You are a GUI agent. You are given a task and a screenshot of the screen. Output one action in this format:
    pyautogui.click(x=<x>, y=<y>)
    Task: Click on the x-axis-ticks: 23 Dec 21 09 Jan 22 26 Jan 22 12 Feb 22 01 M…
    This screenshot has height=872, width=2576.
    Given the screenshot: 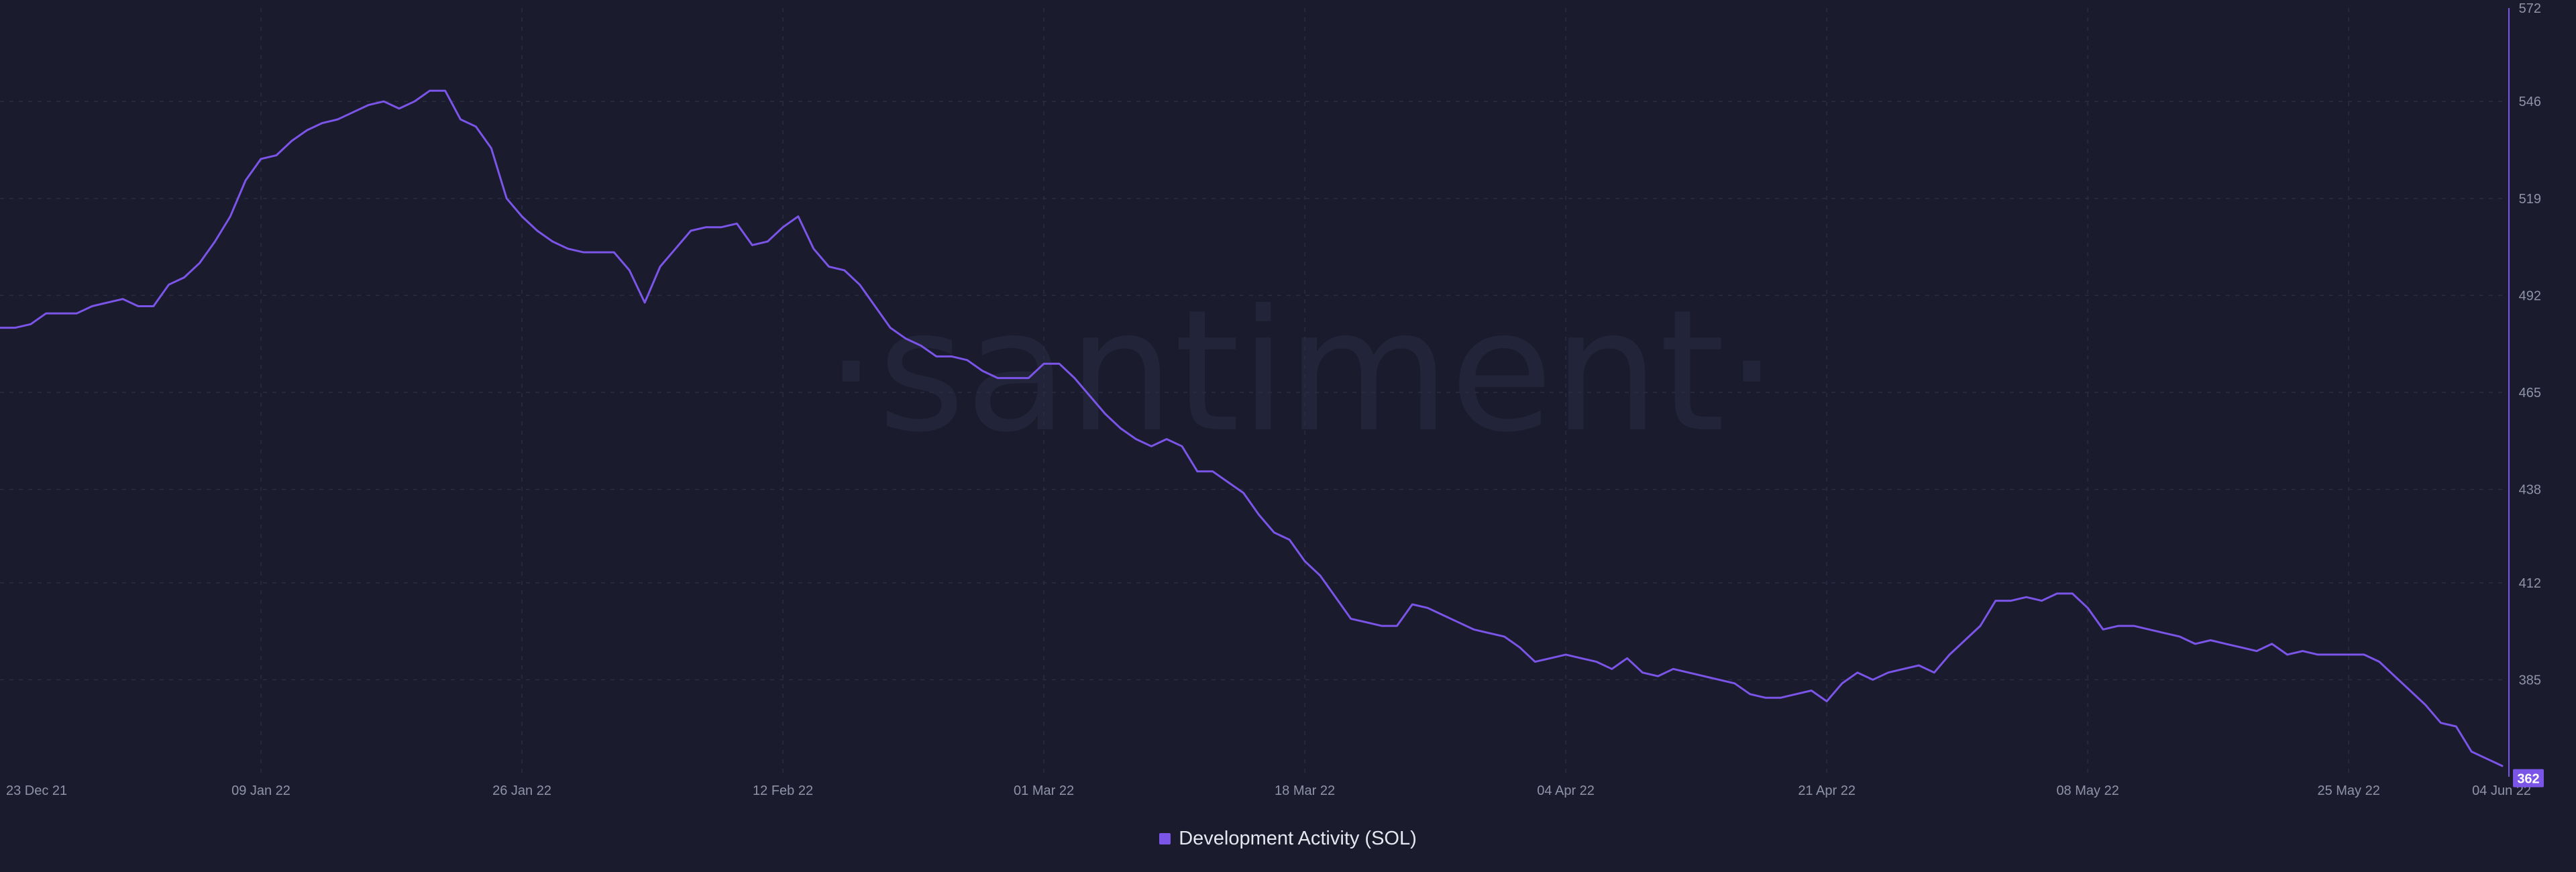 What is the action you would take?
    pyautogui.click(x=1268, y=790)
    